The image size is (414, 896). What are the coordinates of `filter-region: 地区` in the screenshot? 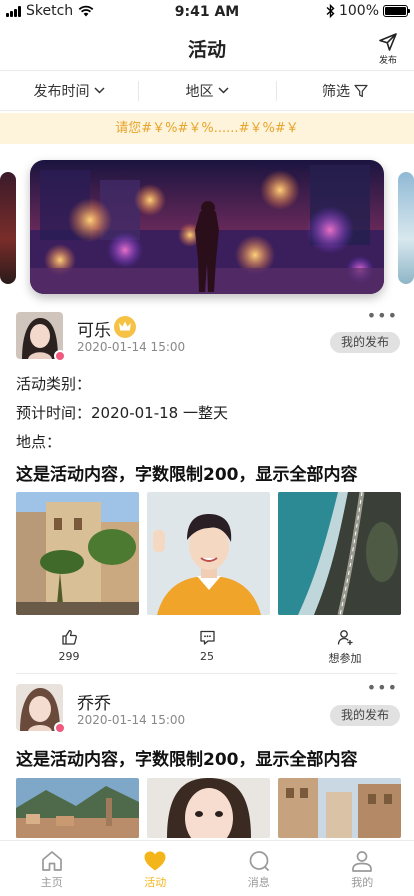 It's located at (207, 90).